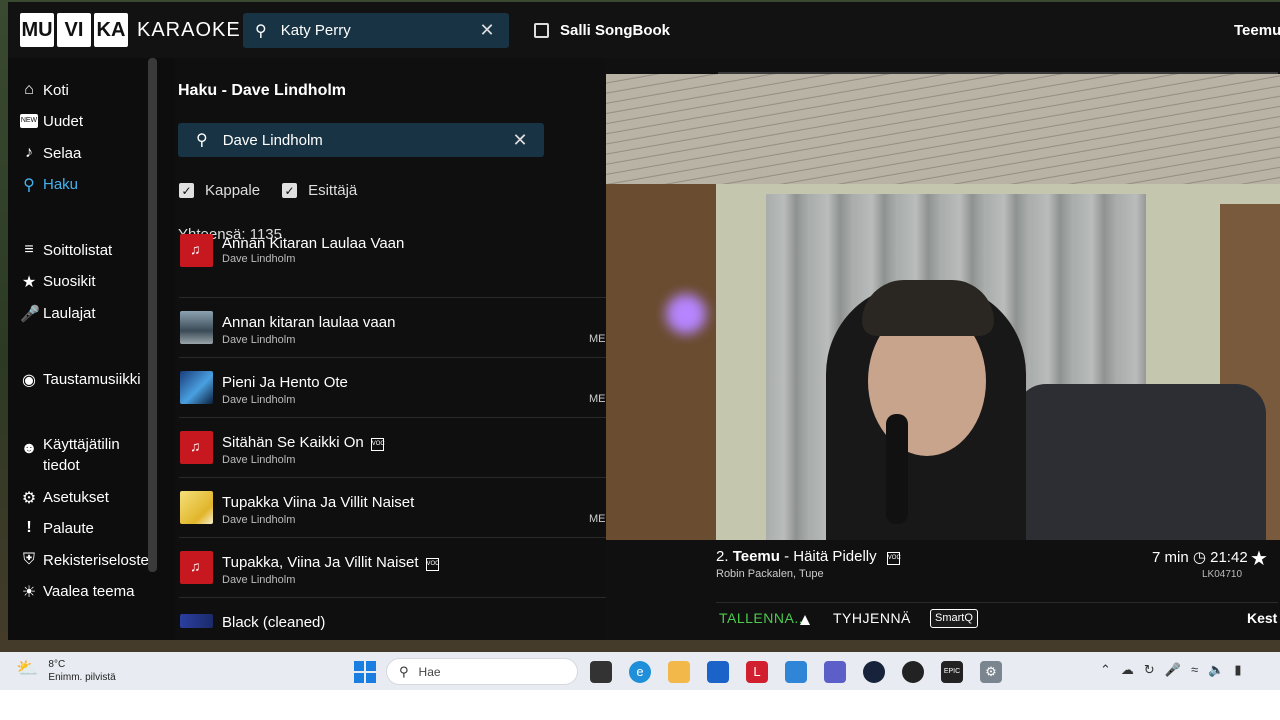 The width and height of the screenshot is (1280, 720). I want to click on queue-singer: Teemu, so click(756, 556).